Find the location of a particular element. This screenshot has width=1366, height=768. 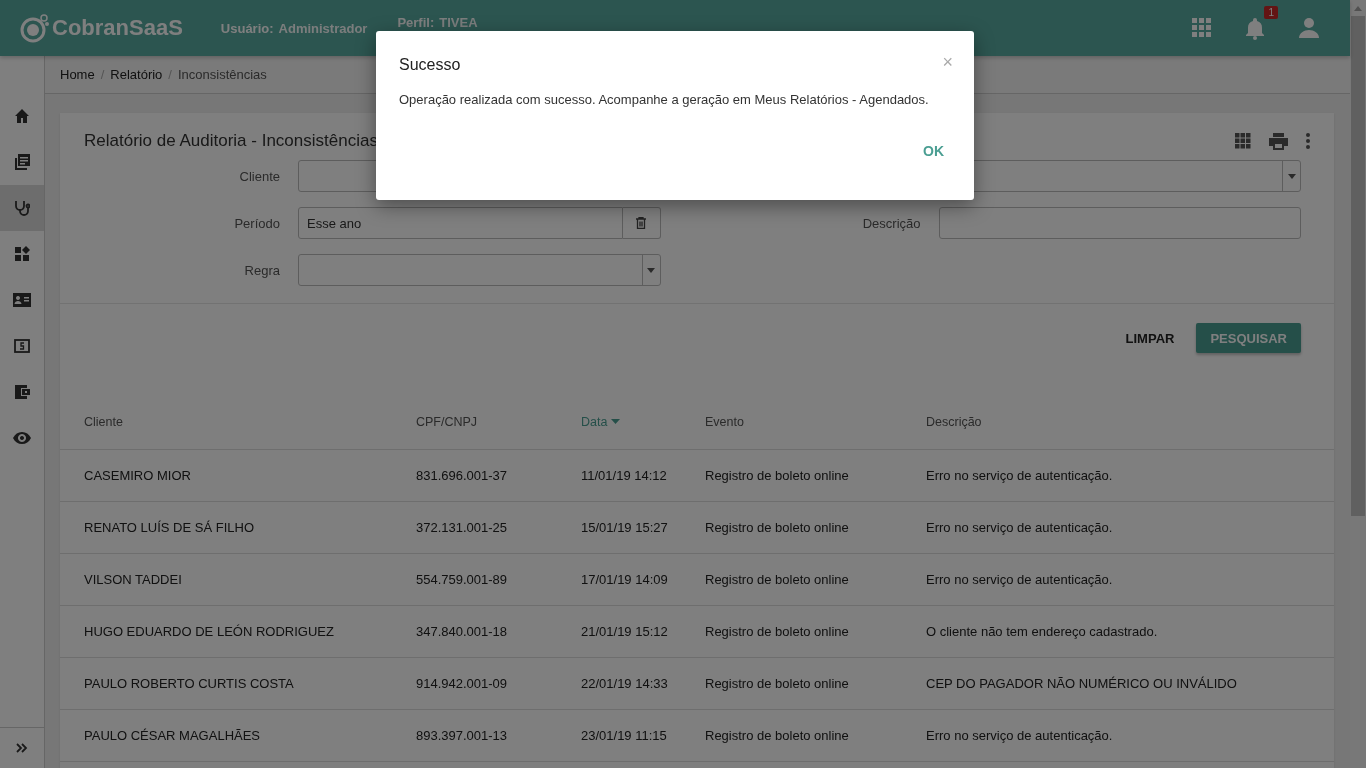

column-header: Data is located at coordinates (601, 421).